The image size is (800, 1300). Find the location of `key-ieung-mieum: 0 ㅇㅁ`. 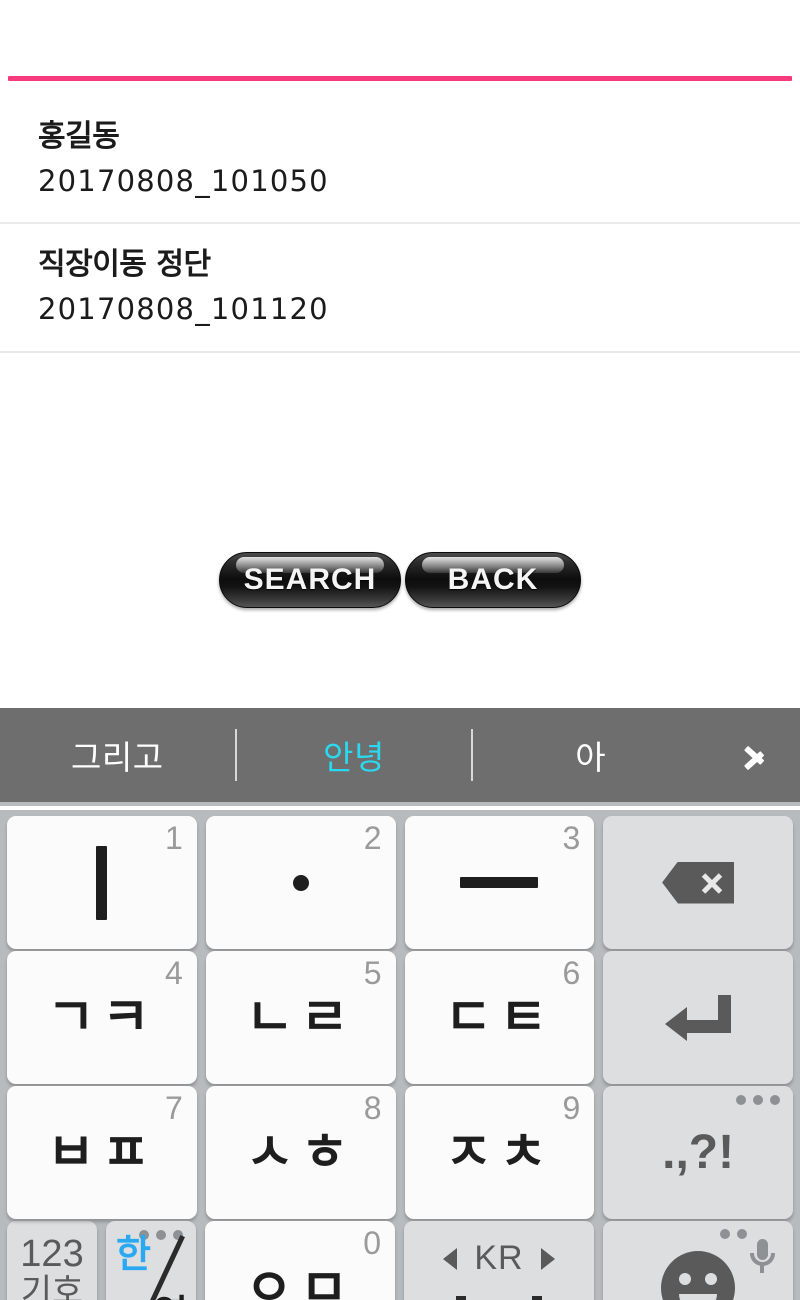

key-ieung-mieum: 0 ㅇㅁ is located at coordinates (300, 1260).